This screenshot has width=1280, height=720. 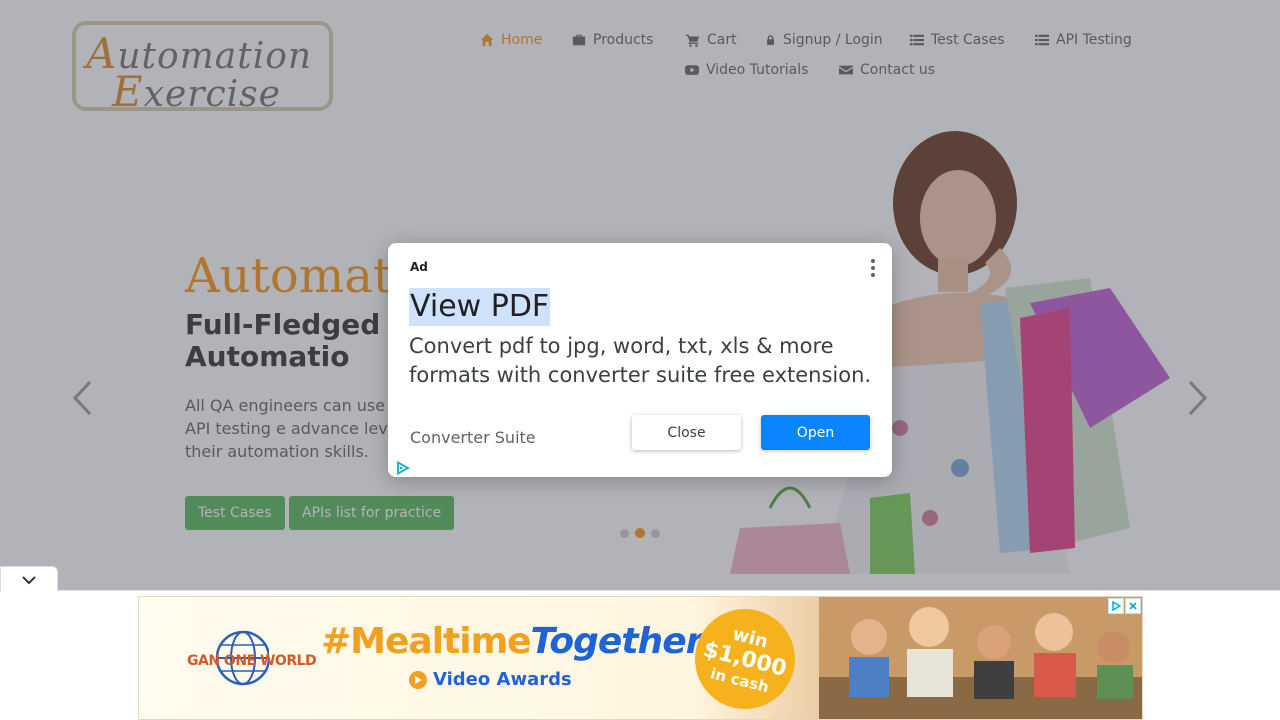 I want to click on video-awards-text: Video Awards, so click(x=502, y=679).